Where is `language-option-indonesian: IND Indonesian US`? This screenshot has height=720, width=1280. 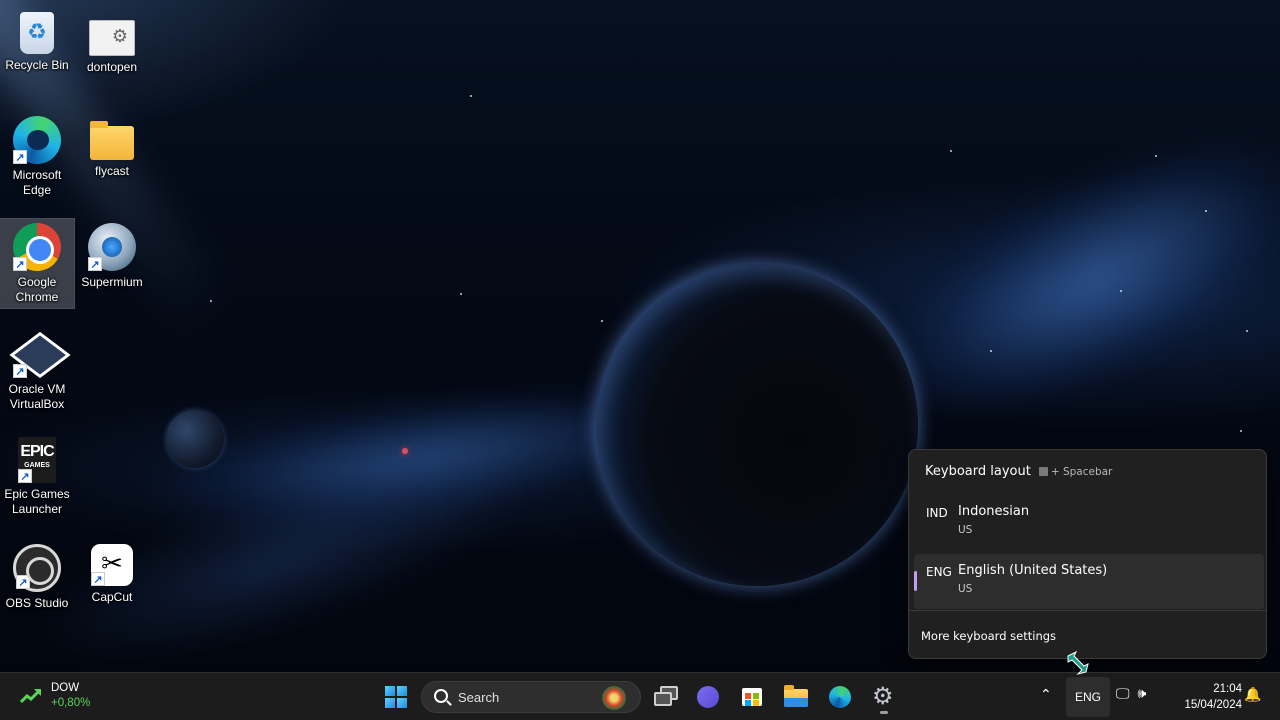
language-option-indonesian: IND Indonesian US is located at coordinates (1089, 522).